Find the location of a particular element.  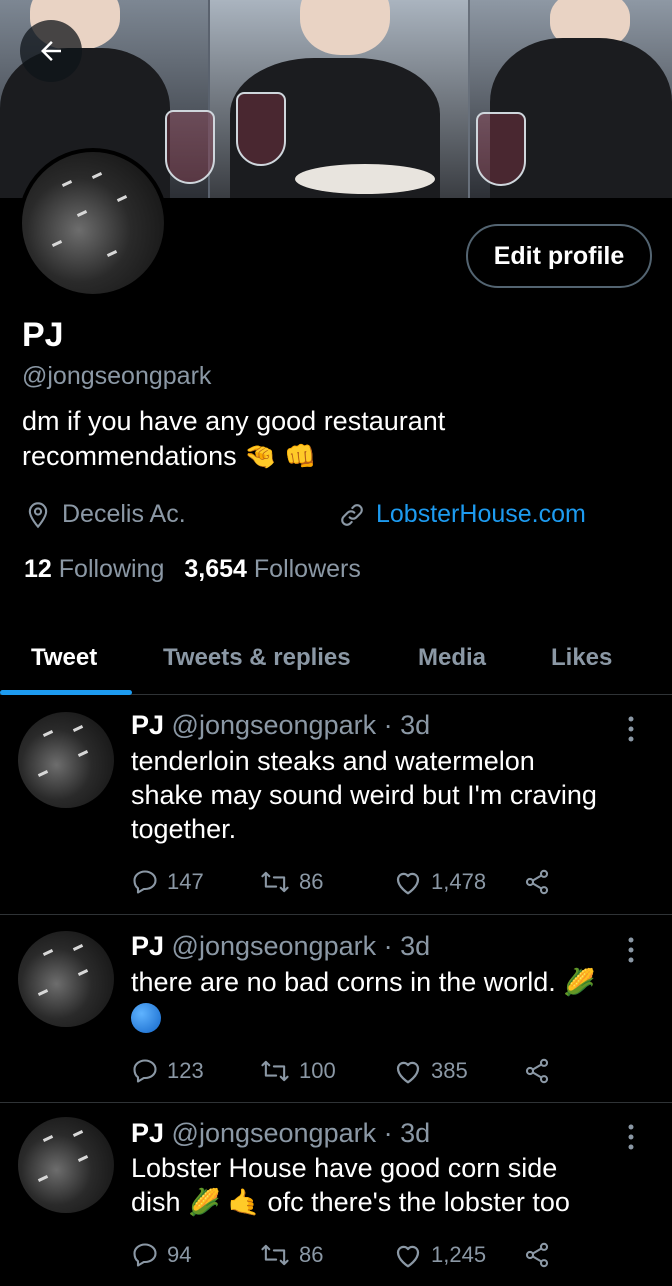

profile-name: PJ is located at coordinates (43, 335).